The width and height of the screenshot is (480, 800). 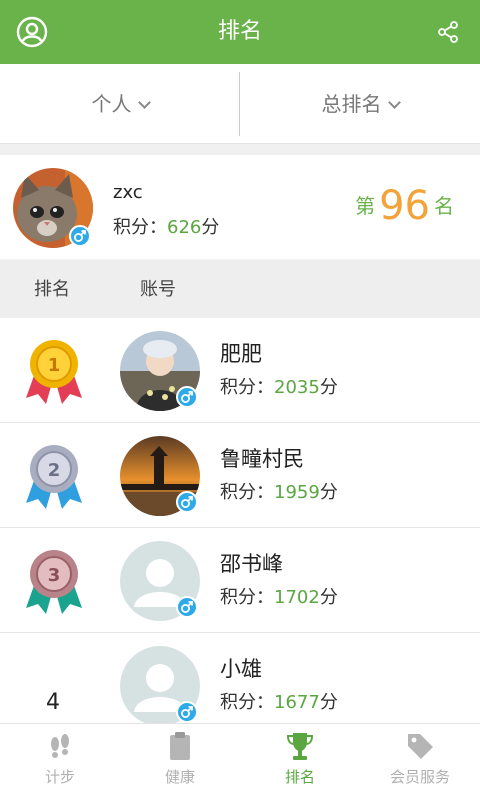 I want to click on score-value: 1677, so click(x=297, y=702).